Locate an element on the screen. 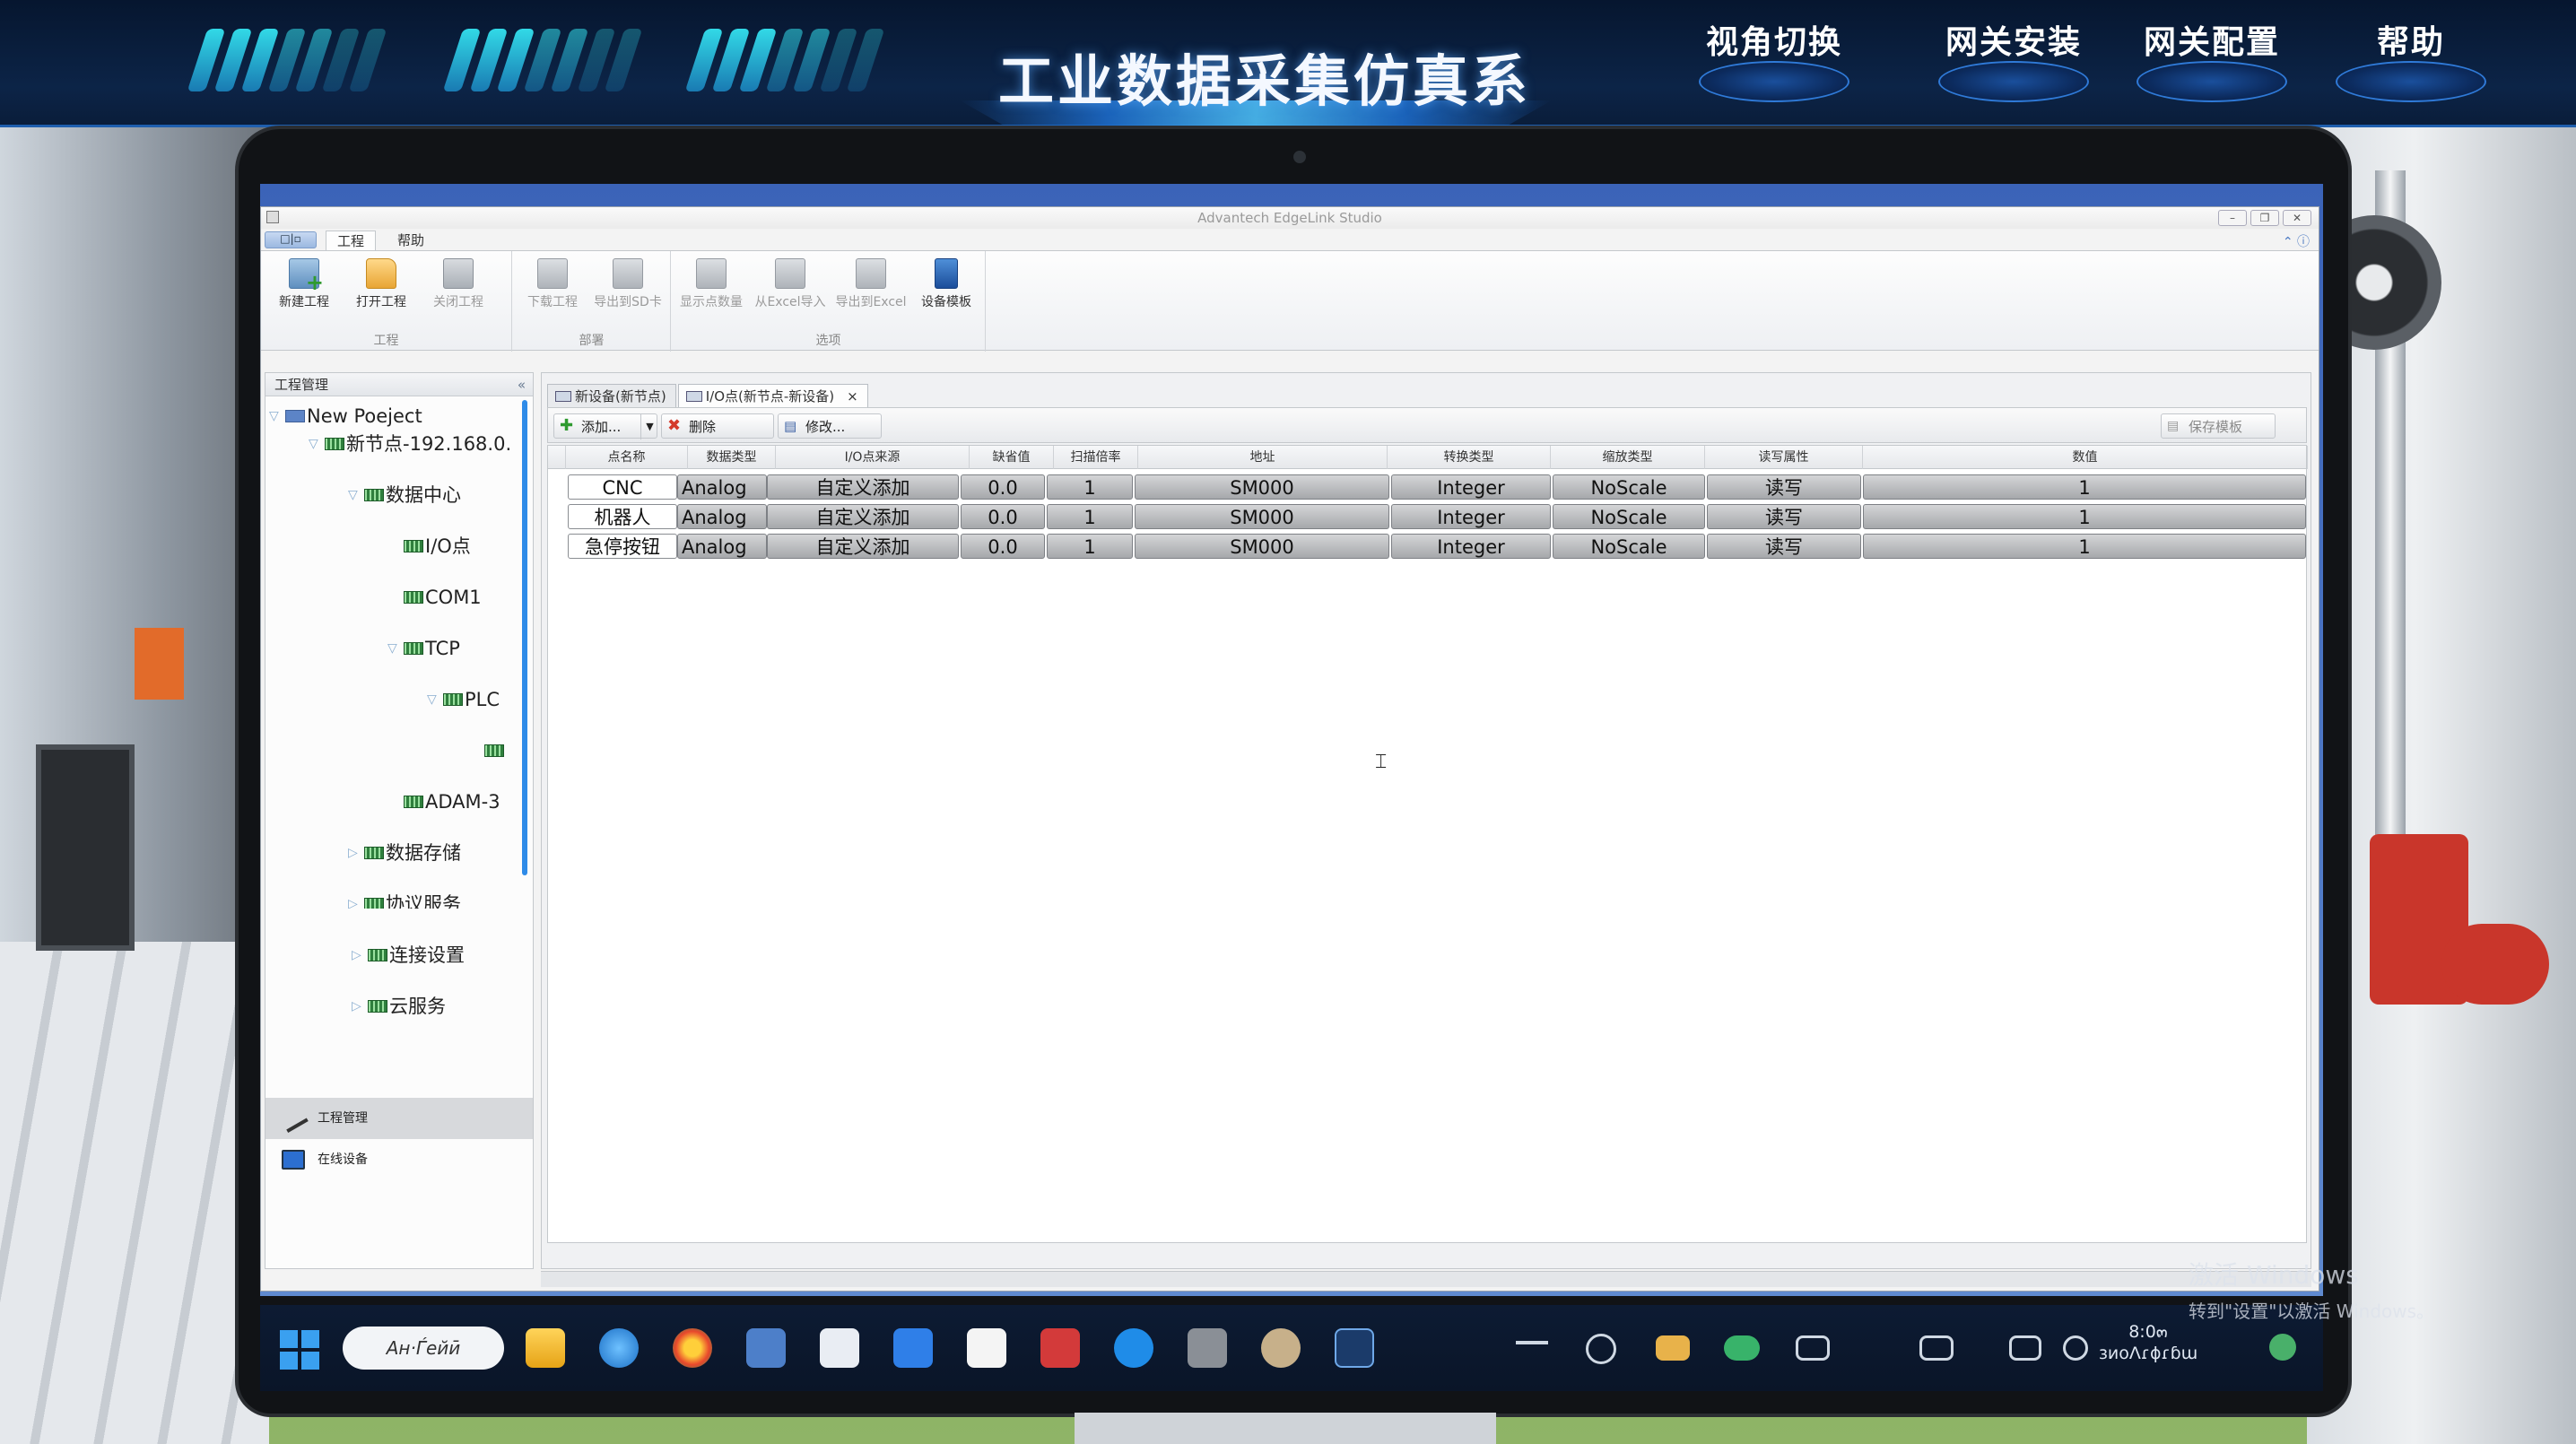  app-icon-notes is located at coordinates (839, 1348).